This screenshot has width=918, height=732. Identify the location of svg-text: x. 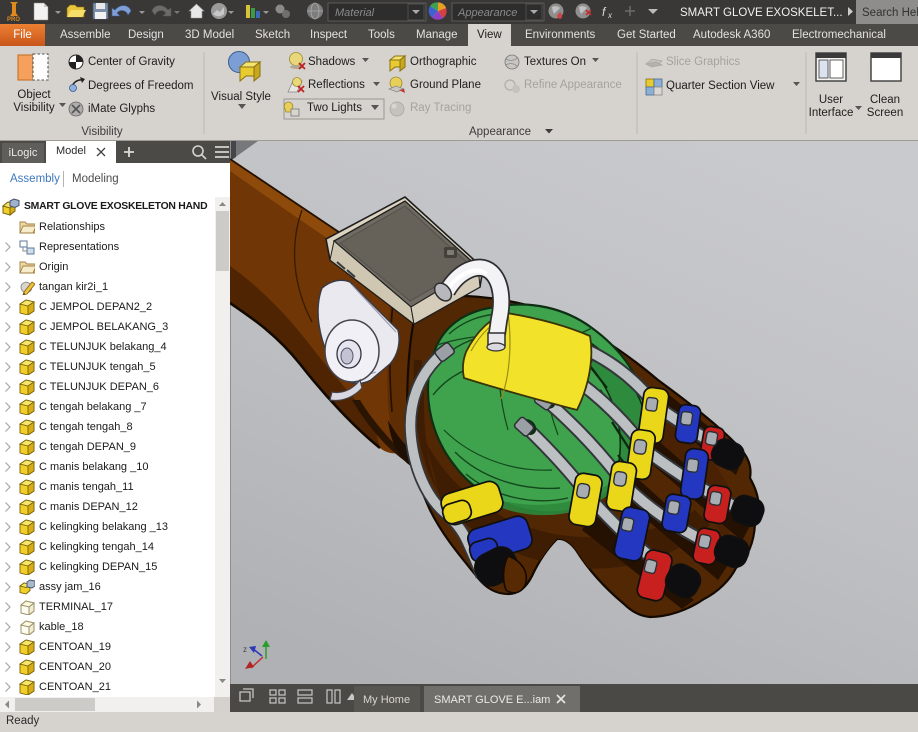
(610, 15).